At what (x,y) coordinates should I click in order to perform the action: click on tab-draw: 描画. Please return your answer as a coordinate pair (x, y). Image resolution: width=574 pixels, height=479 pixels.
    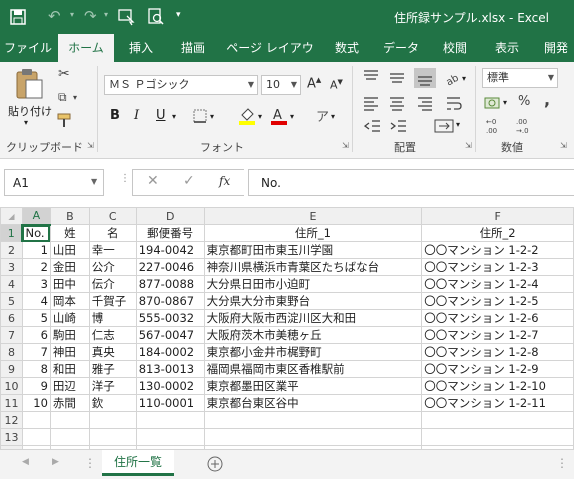
    Looking at the image, I should click on (193, 48).